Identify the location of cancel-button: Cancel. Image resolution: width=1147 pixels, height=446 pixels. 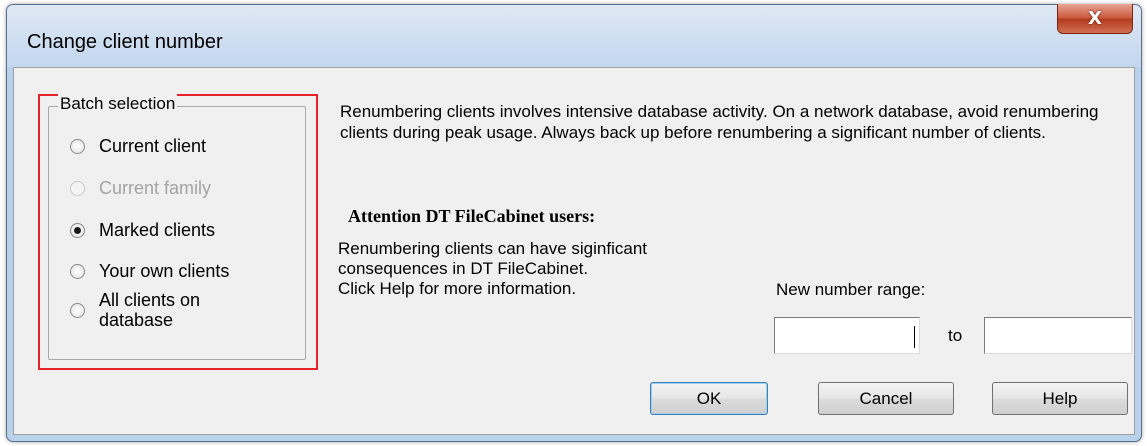
(886, 398).